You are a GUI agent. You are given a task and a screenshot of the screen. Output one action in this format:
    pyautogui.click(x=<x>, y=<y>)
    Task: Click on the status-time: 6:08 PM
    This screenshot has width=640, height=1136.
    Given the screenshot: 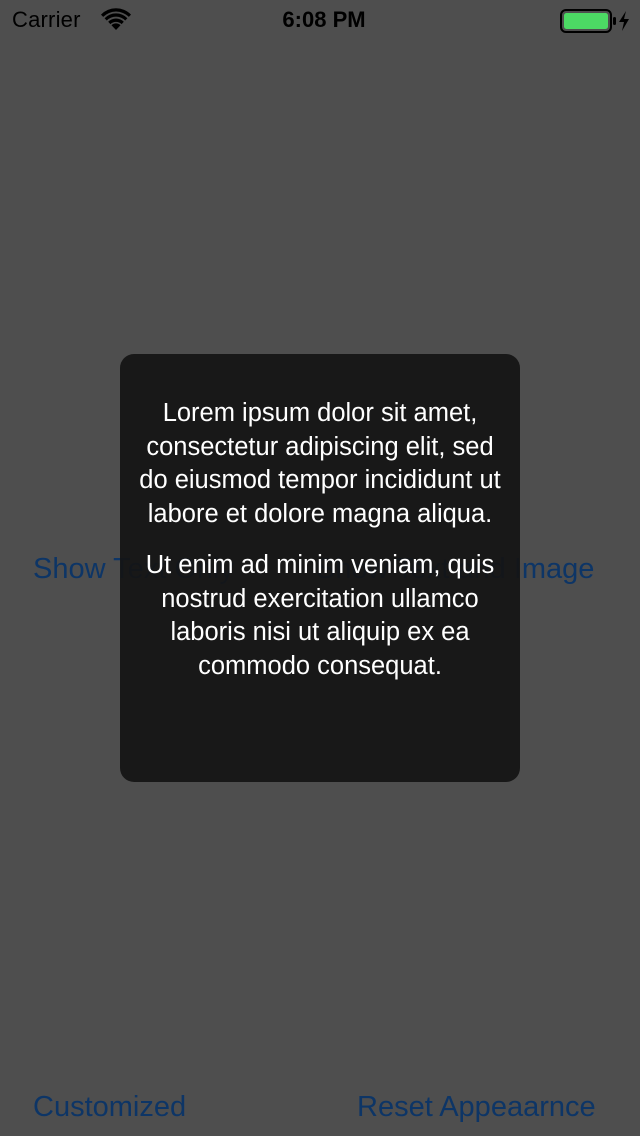 What is the action you would take?
    pyautogui.click(x=324, y=19)
    